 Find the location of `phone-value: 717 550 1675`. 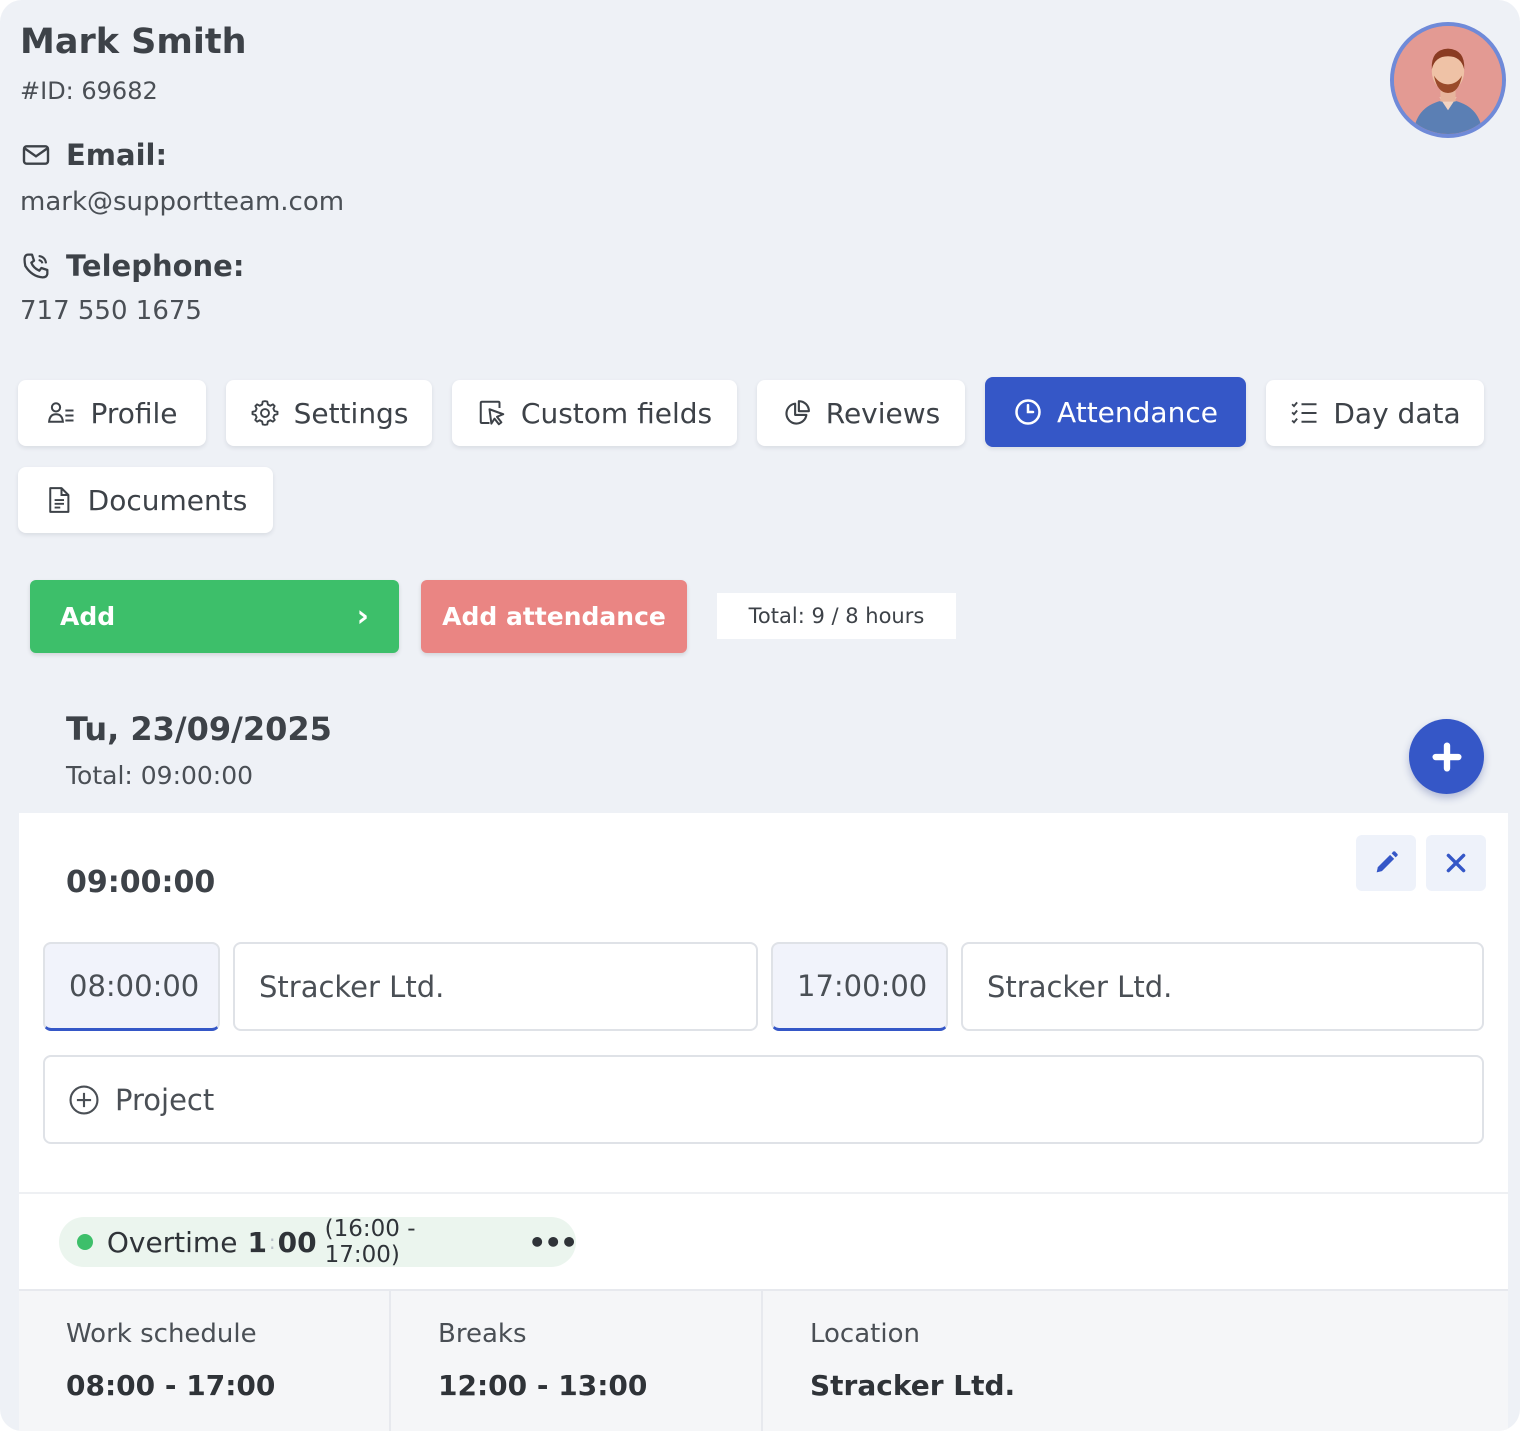

phone-value: 717 550 1675 is located at coordinates (111, 311).